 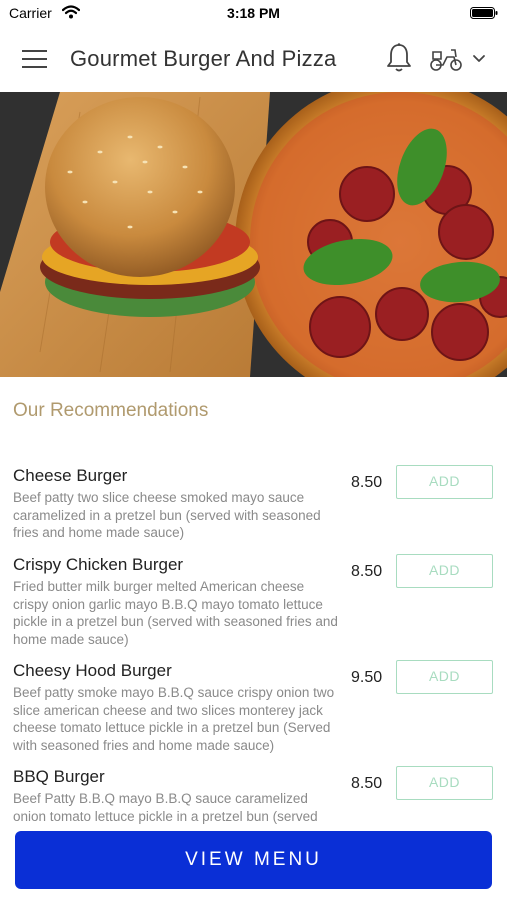 I want to click on menu-icon, so click(x=35, y=59).